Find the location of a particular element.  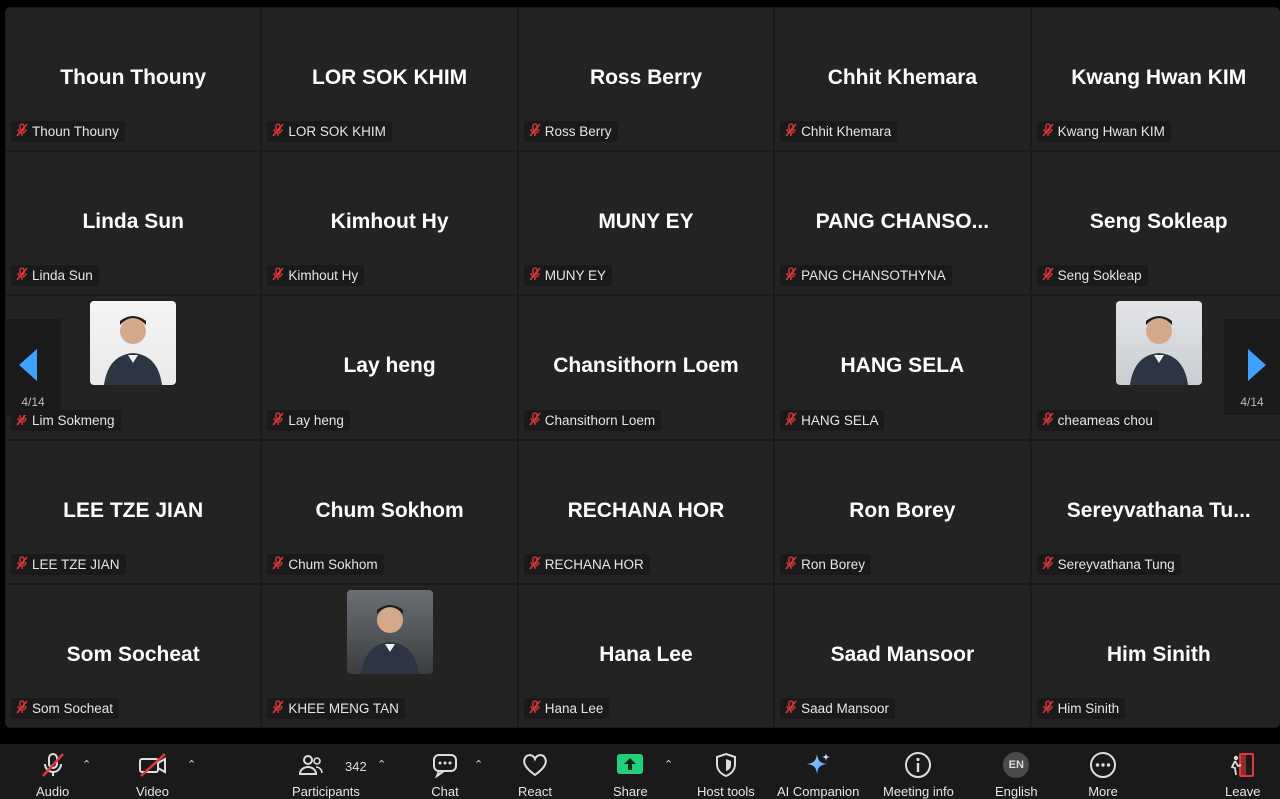

english-language-button: EN English is located at coordinates (1016, 774).